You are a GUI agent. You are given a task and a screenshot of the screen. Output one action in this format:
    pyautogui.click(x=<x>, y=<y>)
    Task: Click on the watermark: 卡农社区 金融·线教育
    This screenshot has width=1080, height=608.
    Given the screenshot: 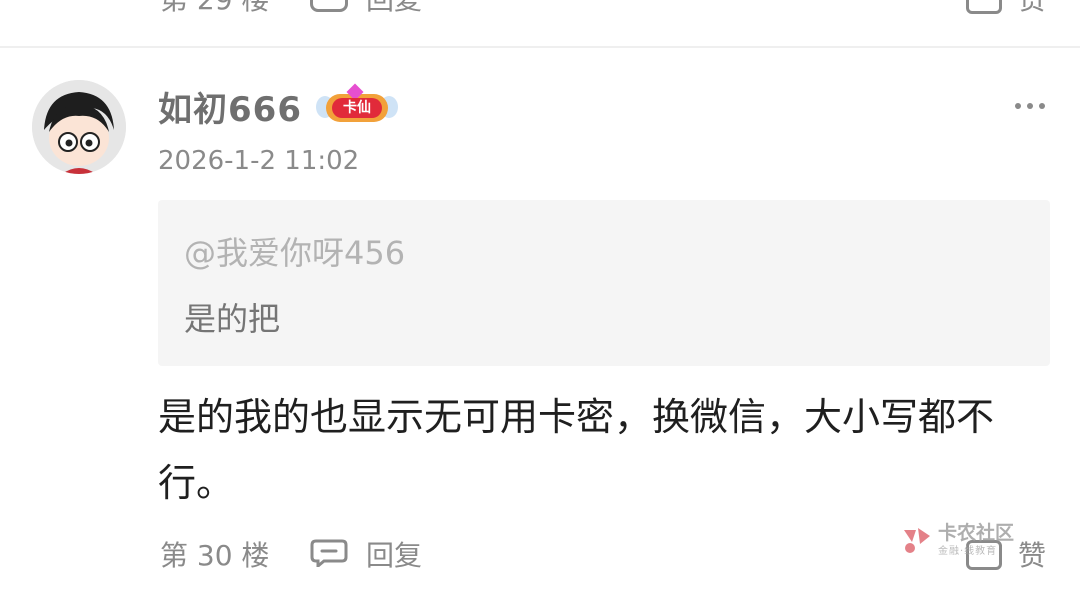 What is the action you would take?
    pyautogui.click(x=965, y=540)
    